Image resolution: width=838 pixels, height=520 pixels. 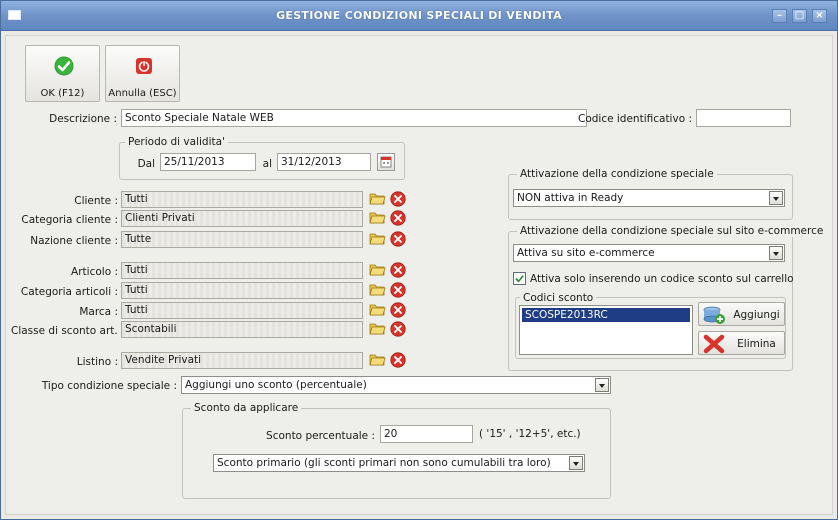 What do you see at coordinates (354, 118) in the screenshot?
I see `descrizione-input: Sconto Speciale Natale WEB` at bounding box center [354, 118].